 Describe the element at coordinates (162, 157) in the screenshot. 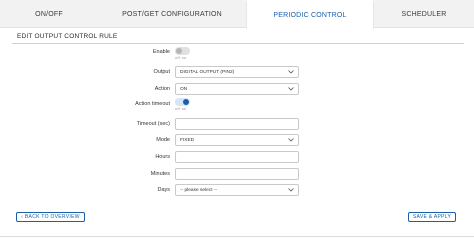

I see `hours-label: Hours` at that location.